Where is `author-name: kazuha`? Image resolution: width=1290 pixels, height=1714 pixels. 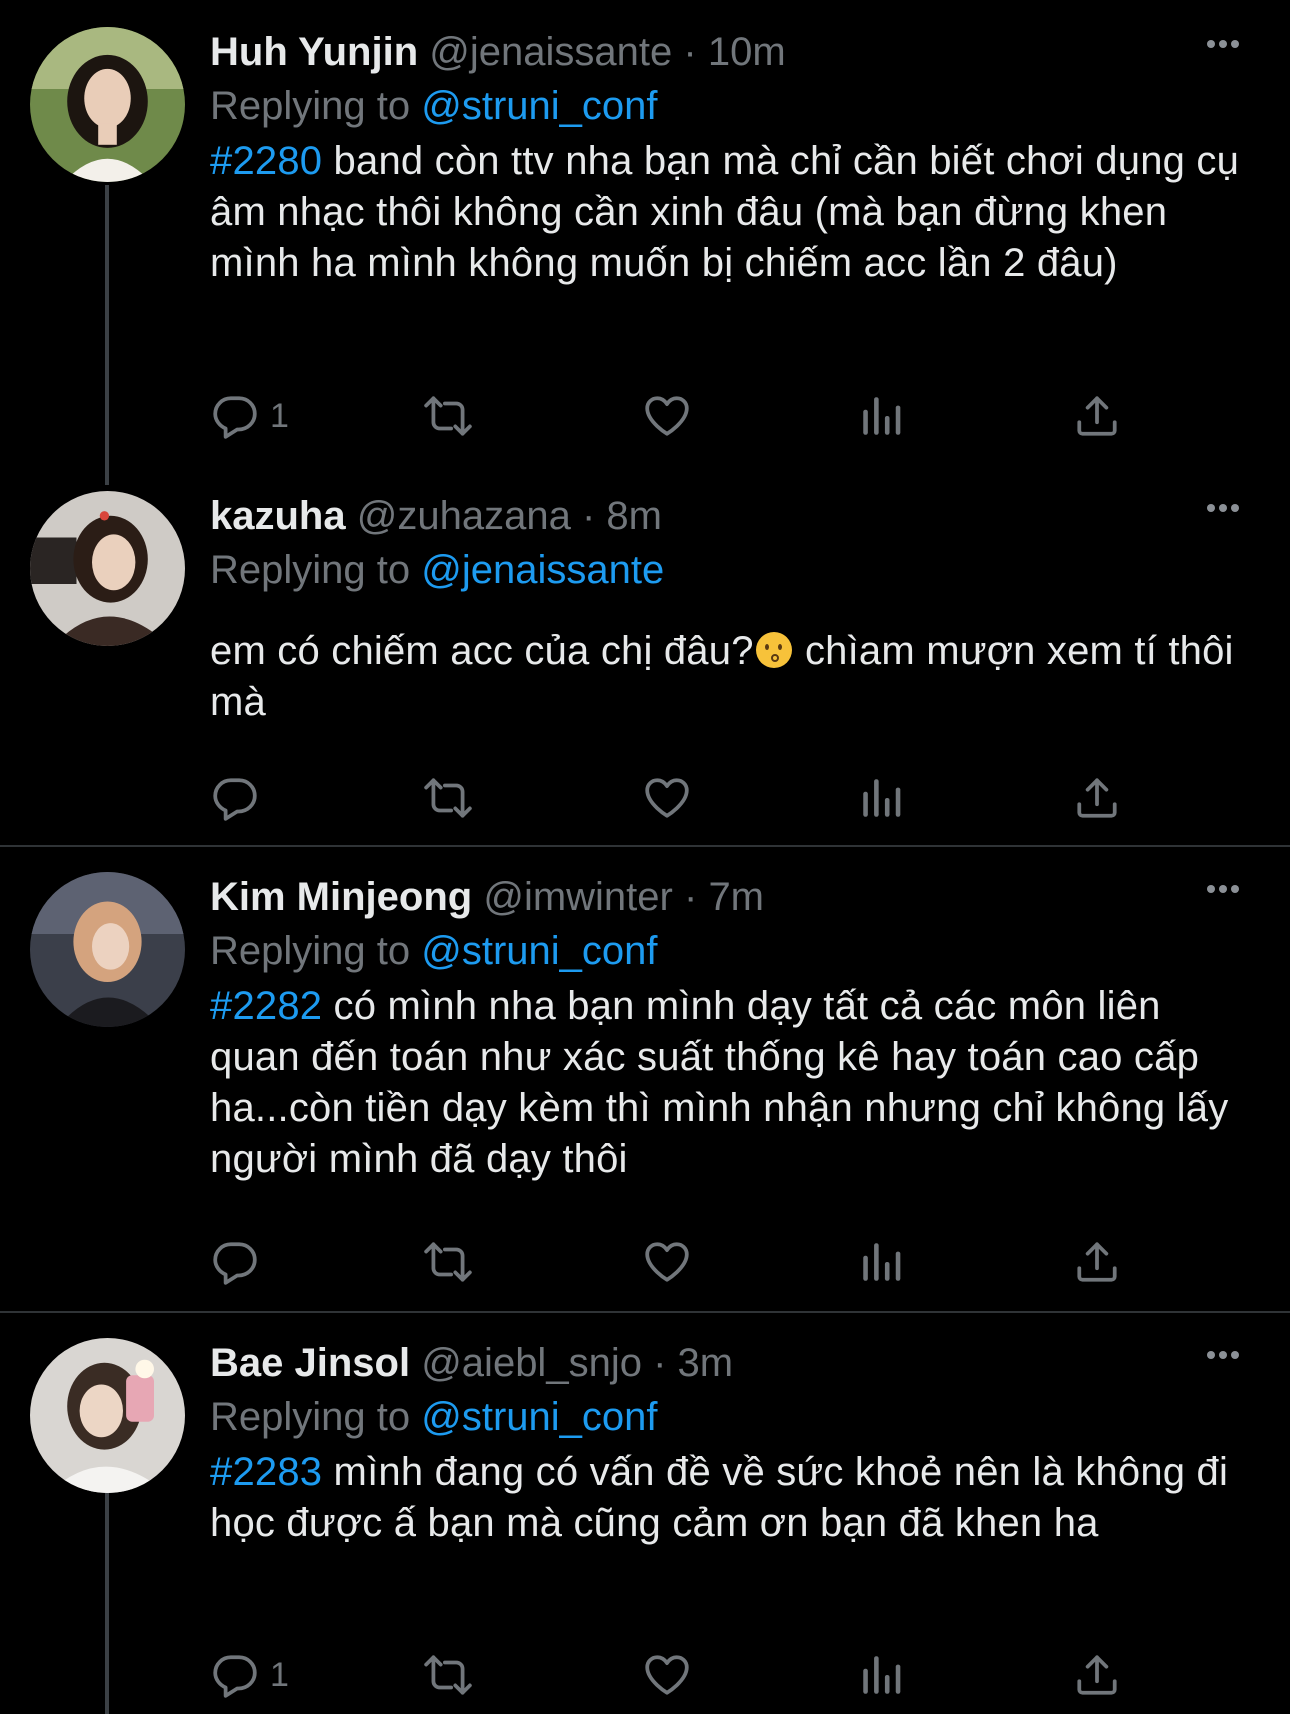
author-name: kazuha is located at coordinates (278, 516).